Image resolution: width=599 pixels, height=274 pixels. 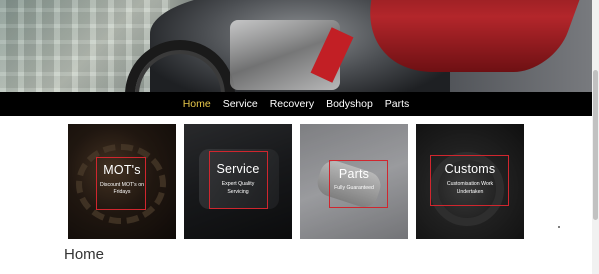 I want to click on nav-item-recovery: Recovery, so click(x=292, y=104).